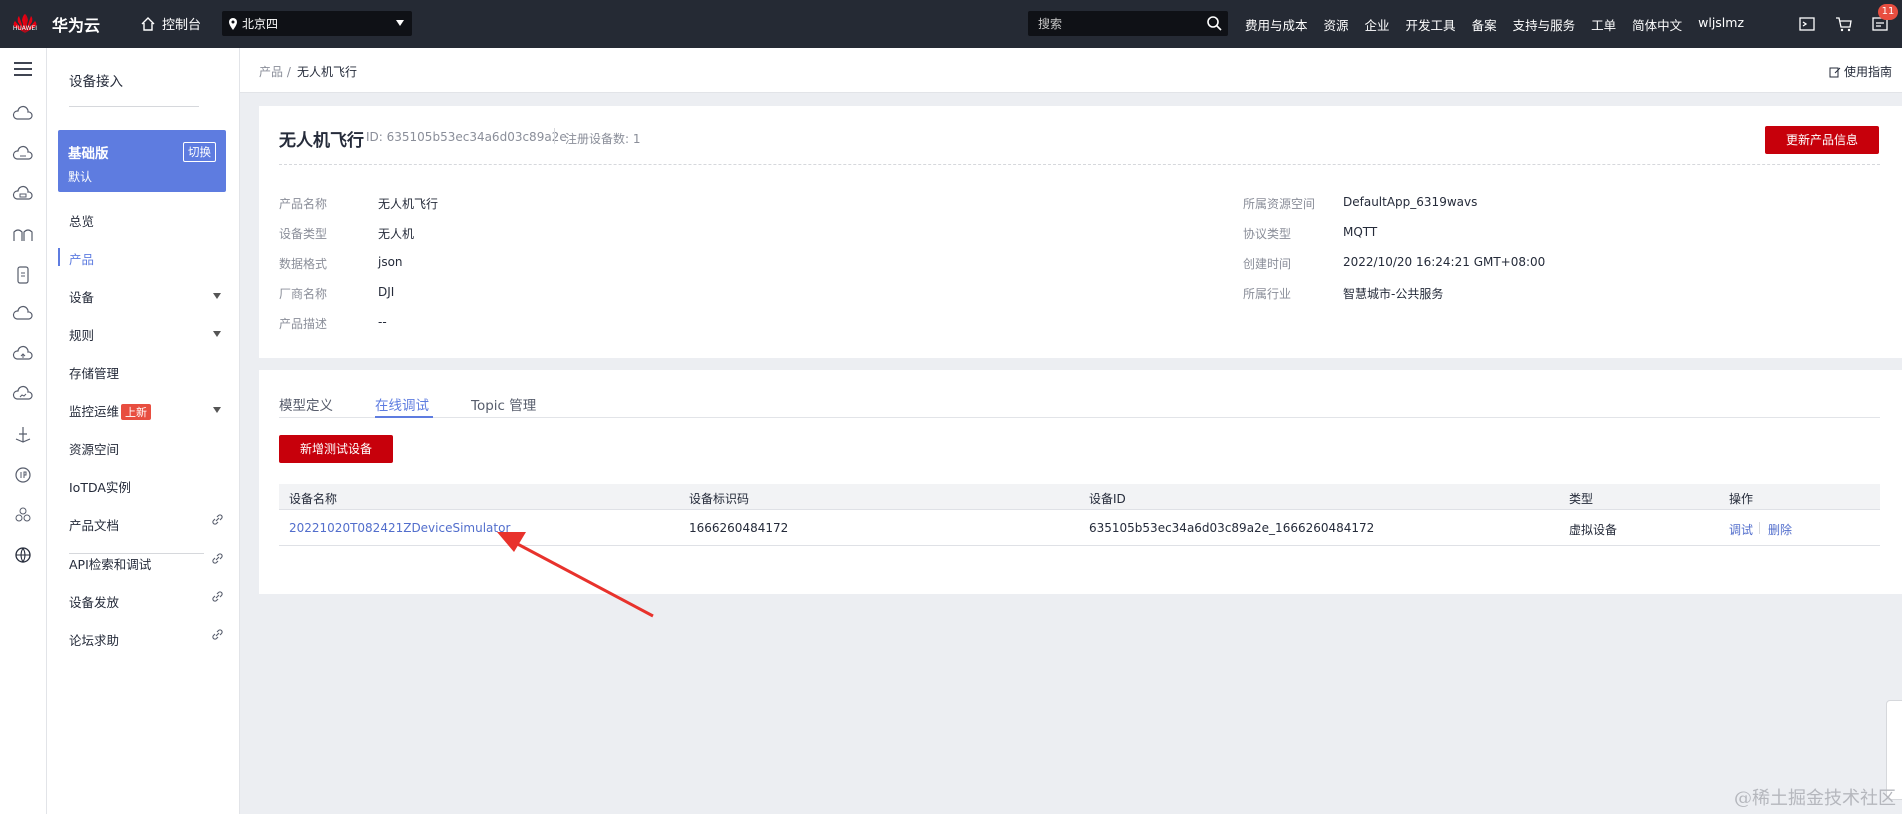 Image resolution: width=1902 pixels, height=814 pixels. What do you see at coordinates (1721, 24) in the screenshot?
I see `nav-username: wljslmz` at bounding box center [1721, 24].